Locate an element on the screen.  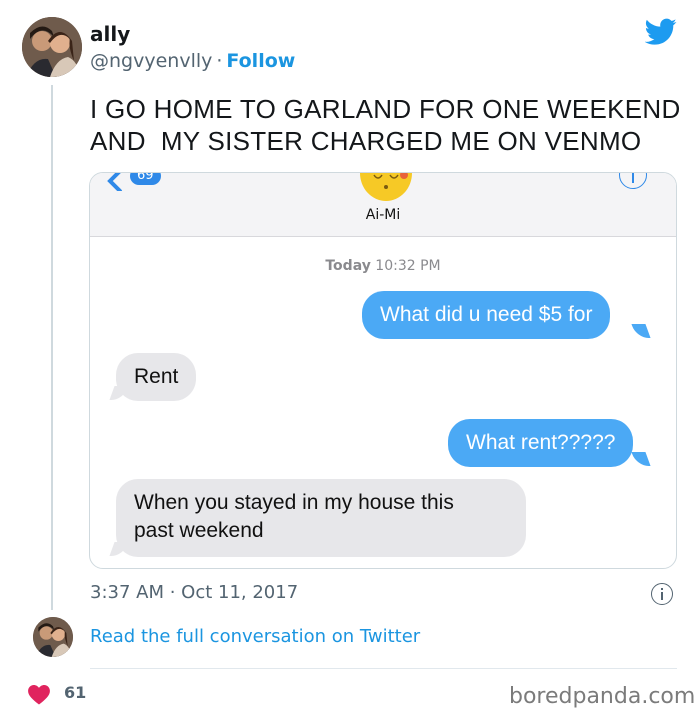
avatar-small is located at coordinates (53, 637).